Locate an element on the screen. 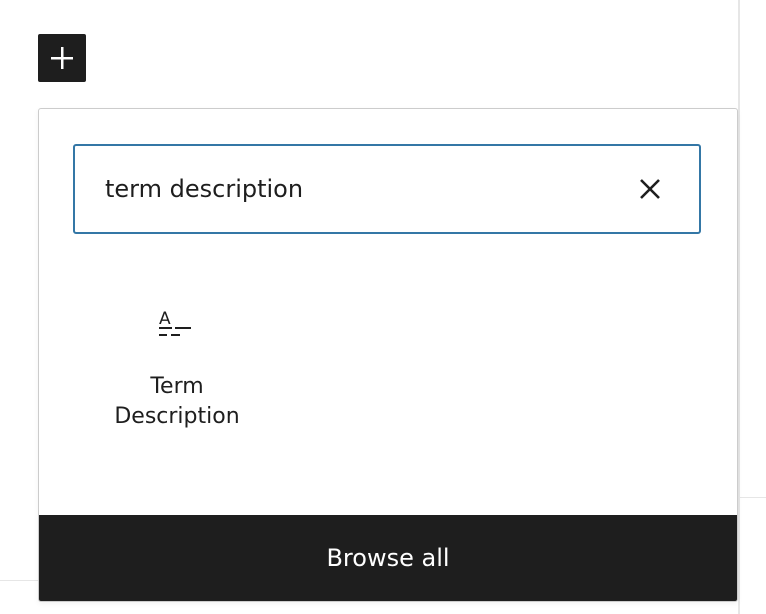 The height and width of the screenshot is (614, 766). block-item-title: Term Description is located at coordinates (177, 401).